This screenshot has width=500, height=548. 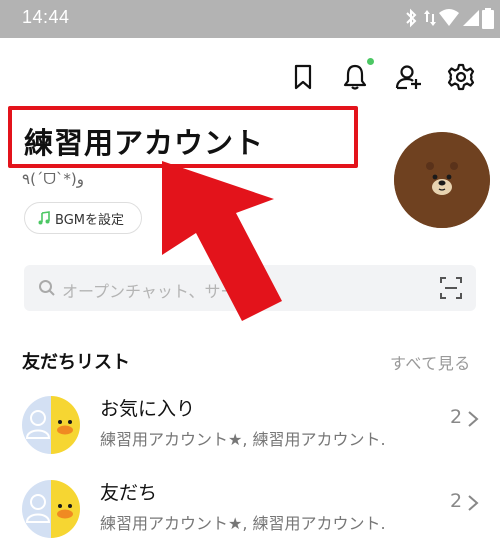 What do you see at coordinates (430, 18) in the screenshot?
I see `data-arrows-icon` at bounding box center [430, 18].